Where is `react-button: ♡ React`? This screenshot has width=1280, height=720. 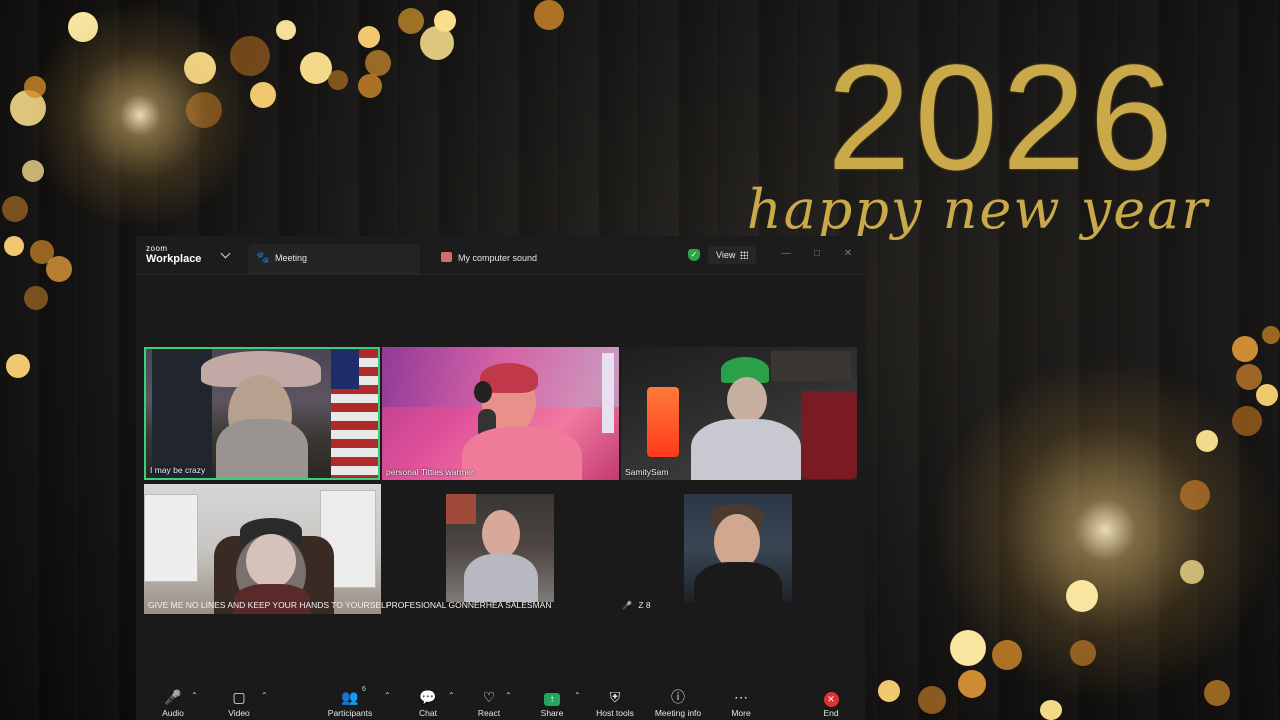 react-button: ♡ React is located at coordinates (489, 703).